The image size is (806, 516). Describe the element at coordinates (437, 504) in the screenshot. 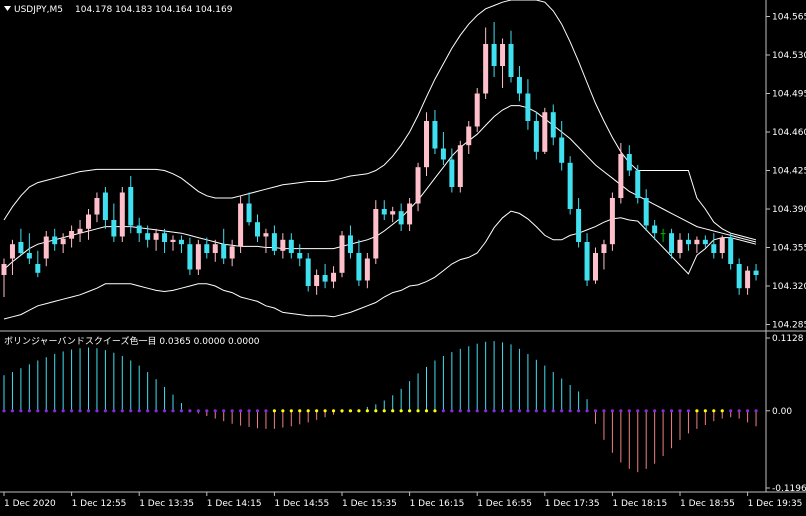

I see `time-tick-label: 1 Dec 16:15` at that location.